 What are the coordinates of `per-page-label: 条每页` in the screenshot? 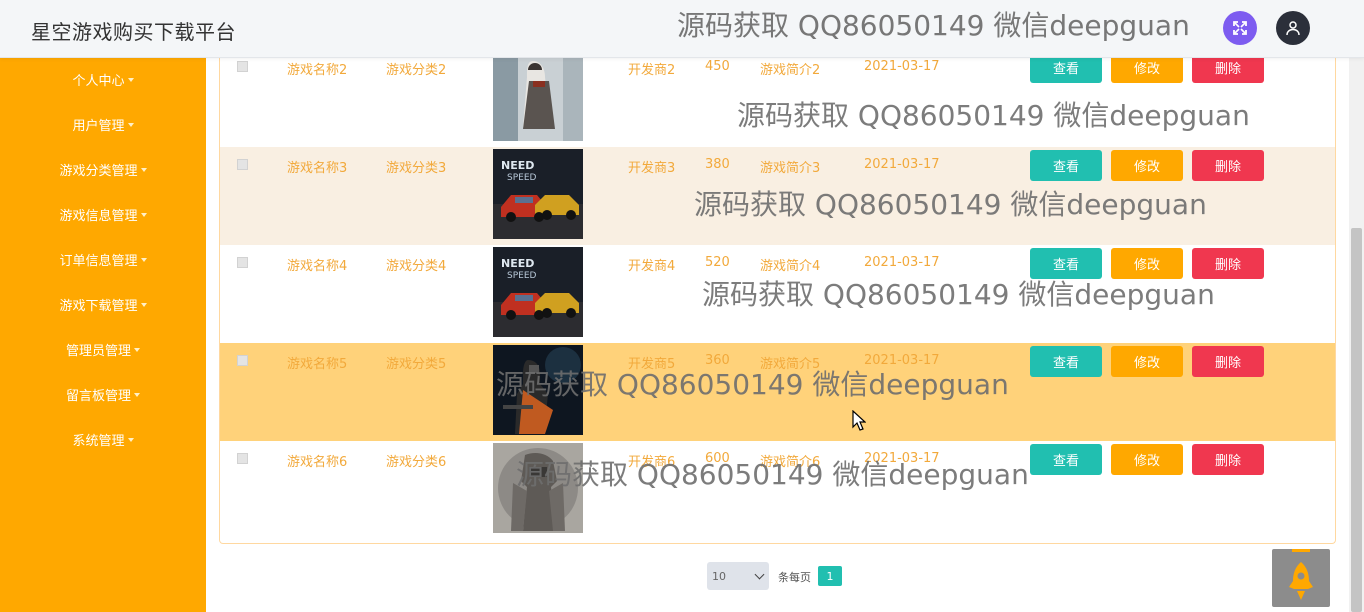 It's located at (794, 577).